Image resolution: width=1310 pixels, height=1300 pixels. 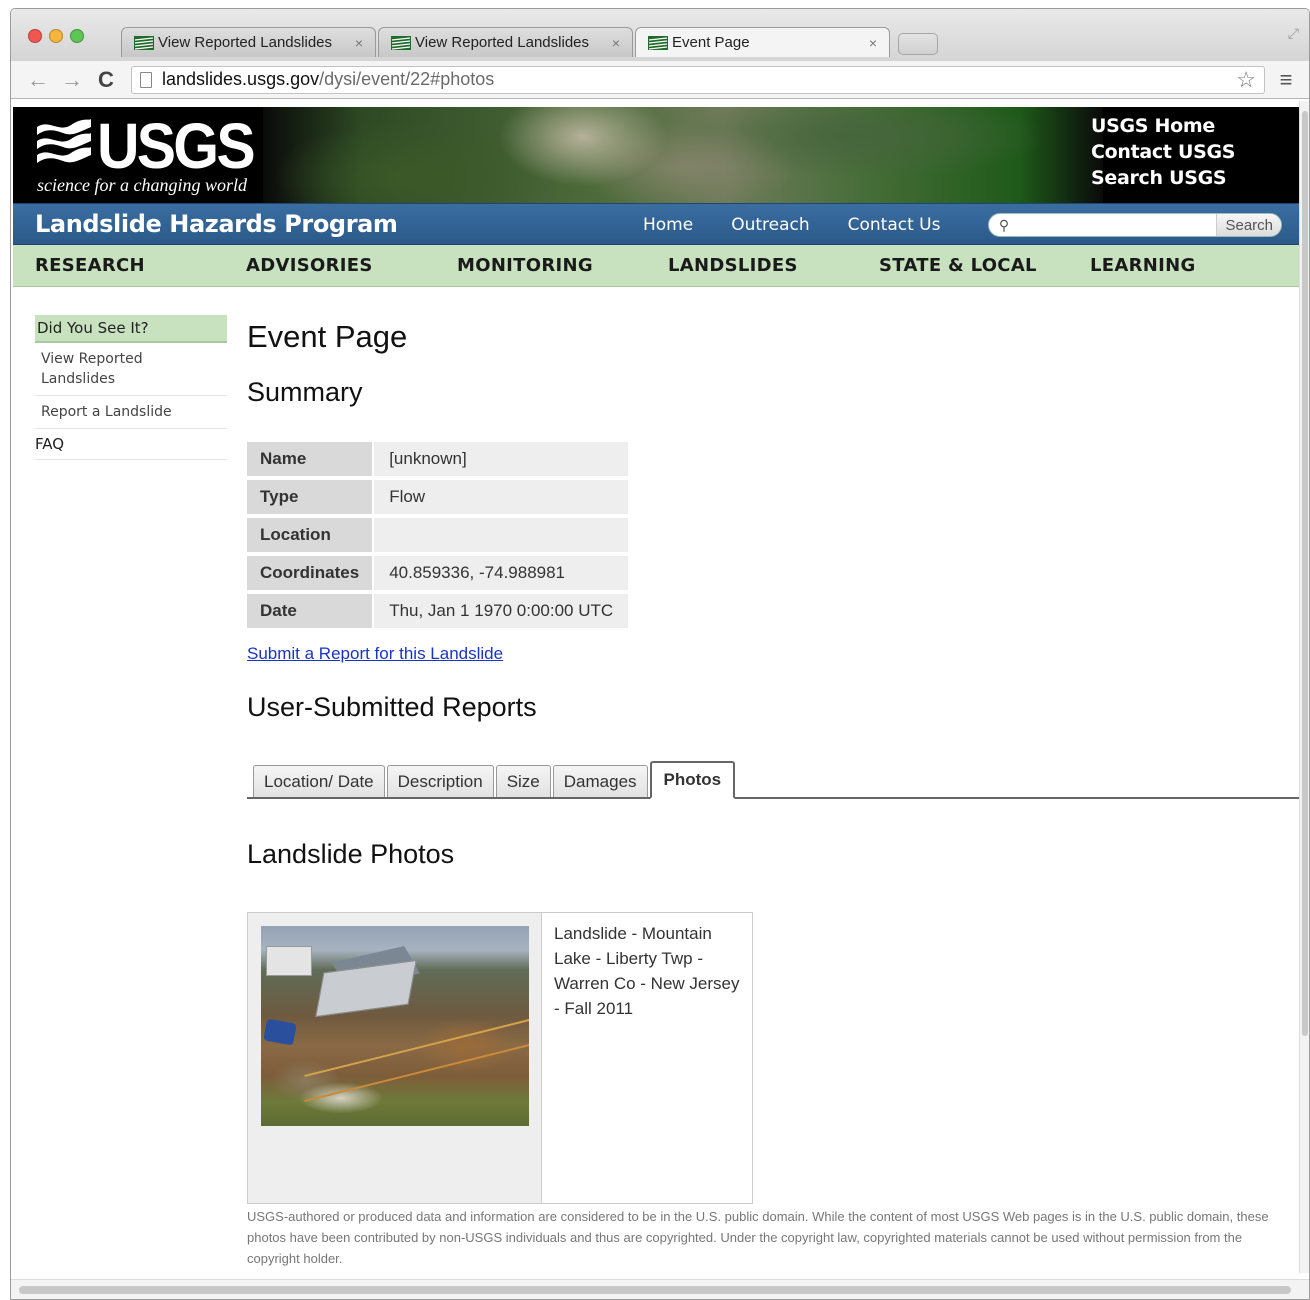 I want to click on tab-damages: Damages, so click(x=600, y=781).